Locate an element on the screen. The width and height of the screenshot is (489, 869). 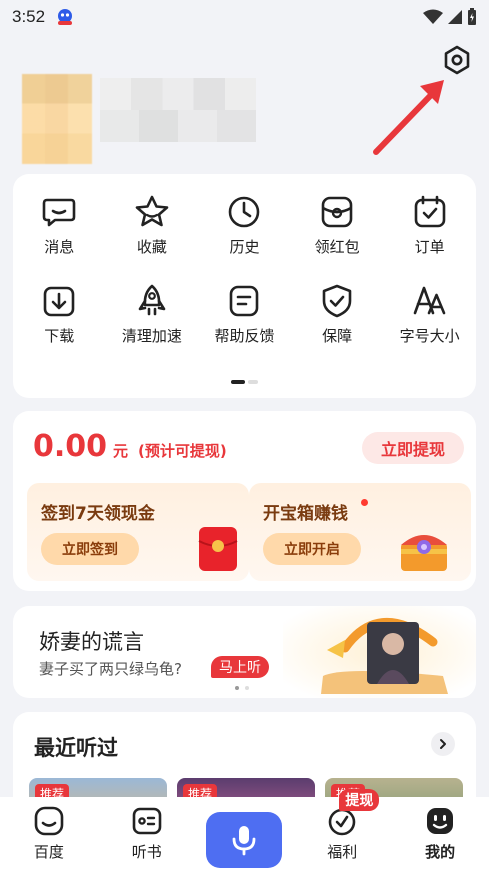
avatar is located at coordinates (57, 119).